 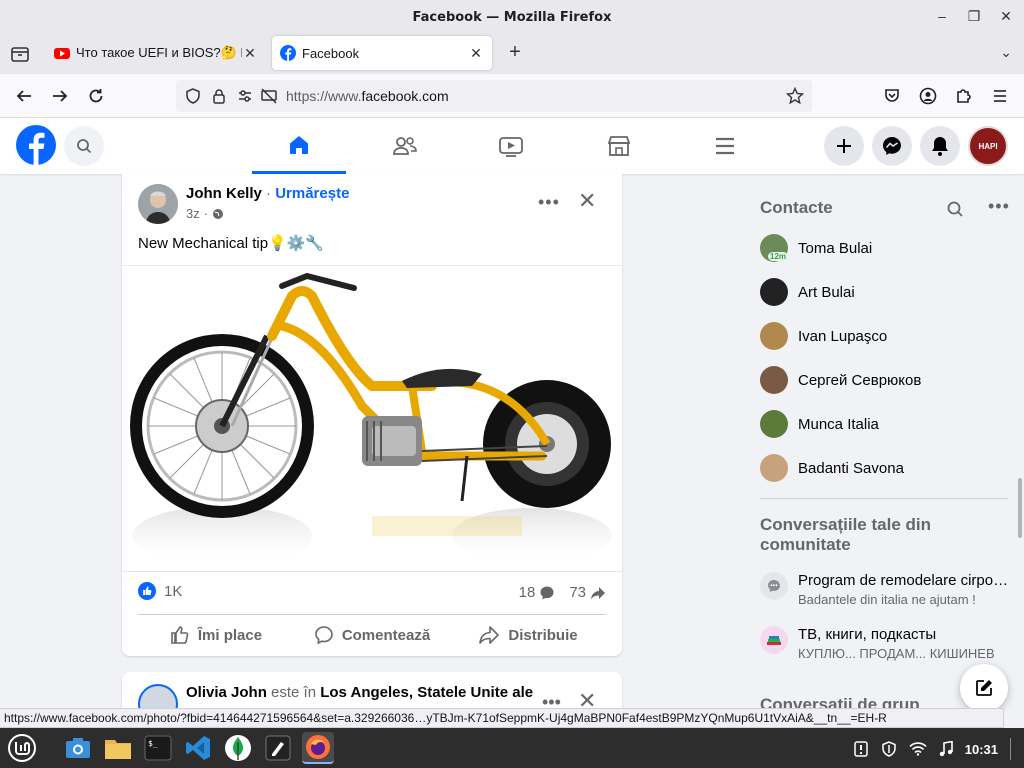 I want to click on tab-home, so click(x=299, y=146).